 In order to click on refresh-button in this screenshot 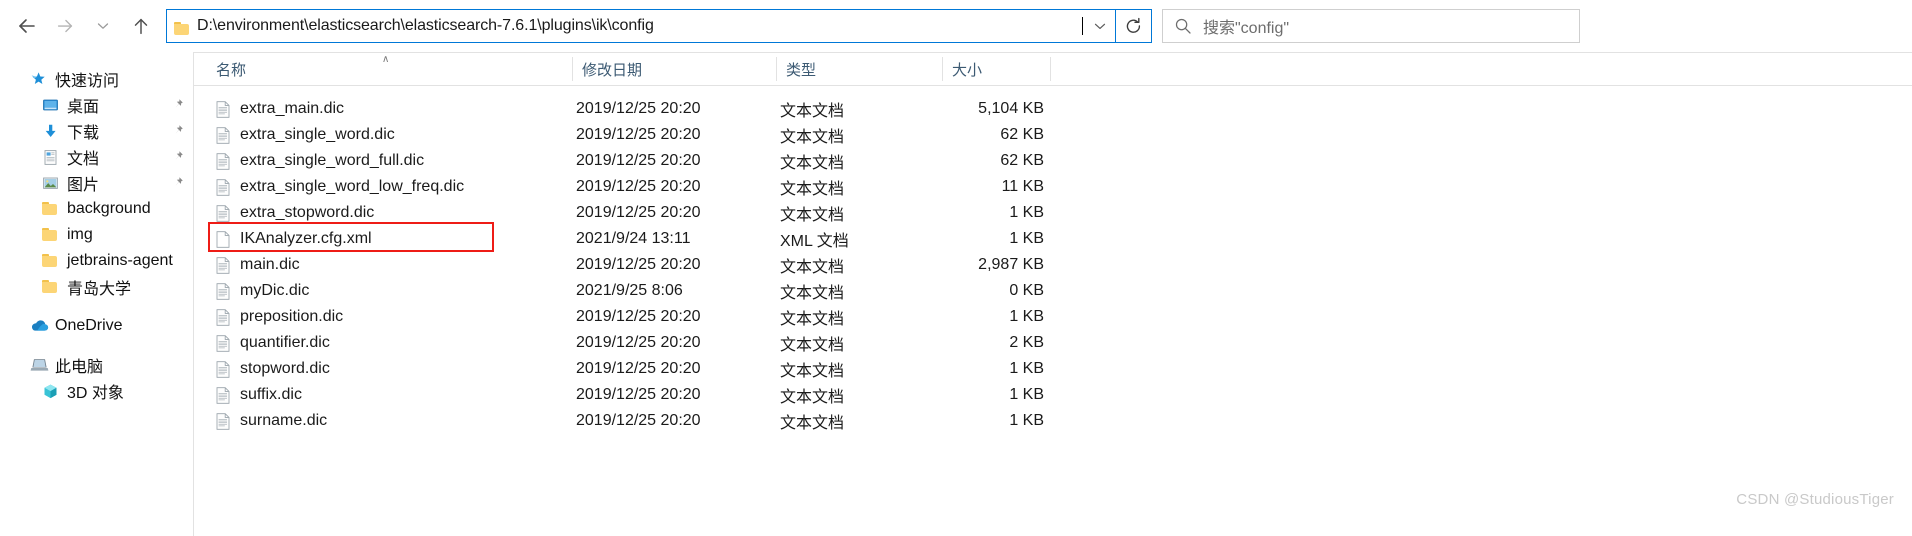, I will do `click(1134, 26)`.